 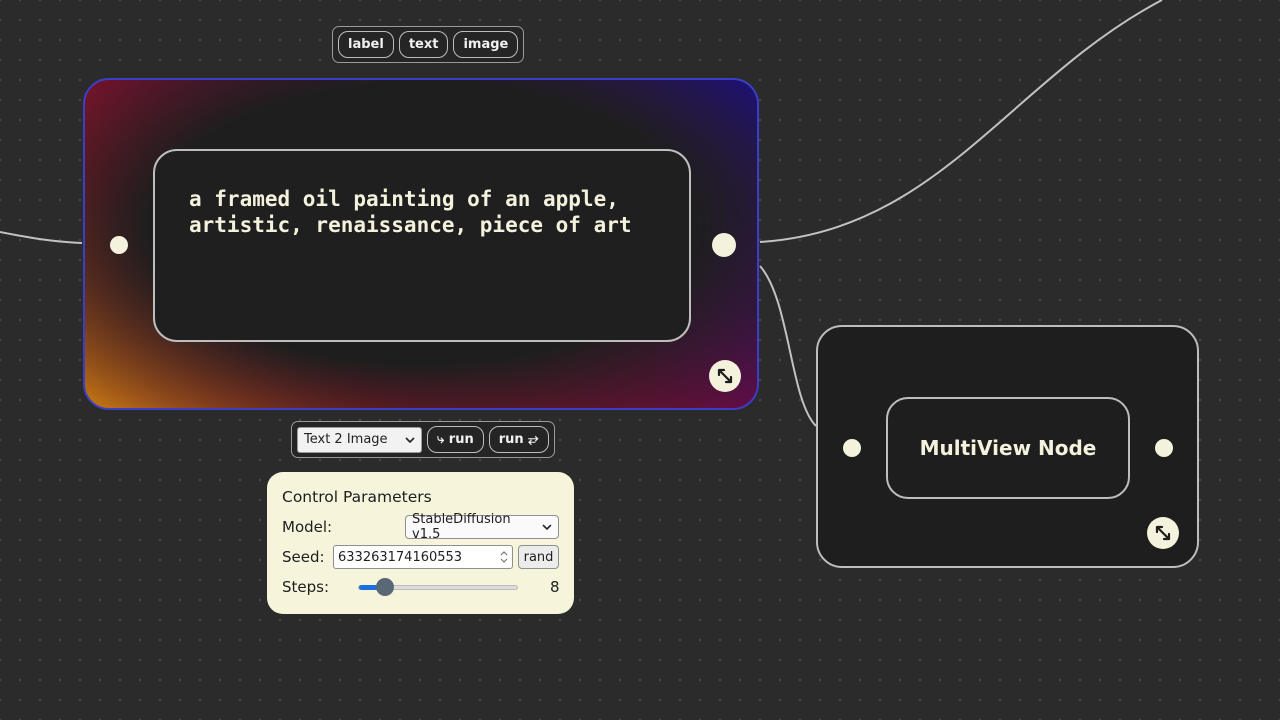 I want to click on rand-button: rand, so click(x=538, y=557).